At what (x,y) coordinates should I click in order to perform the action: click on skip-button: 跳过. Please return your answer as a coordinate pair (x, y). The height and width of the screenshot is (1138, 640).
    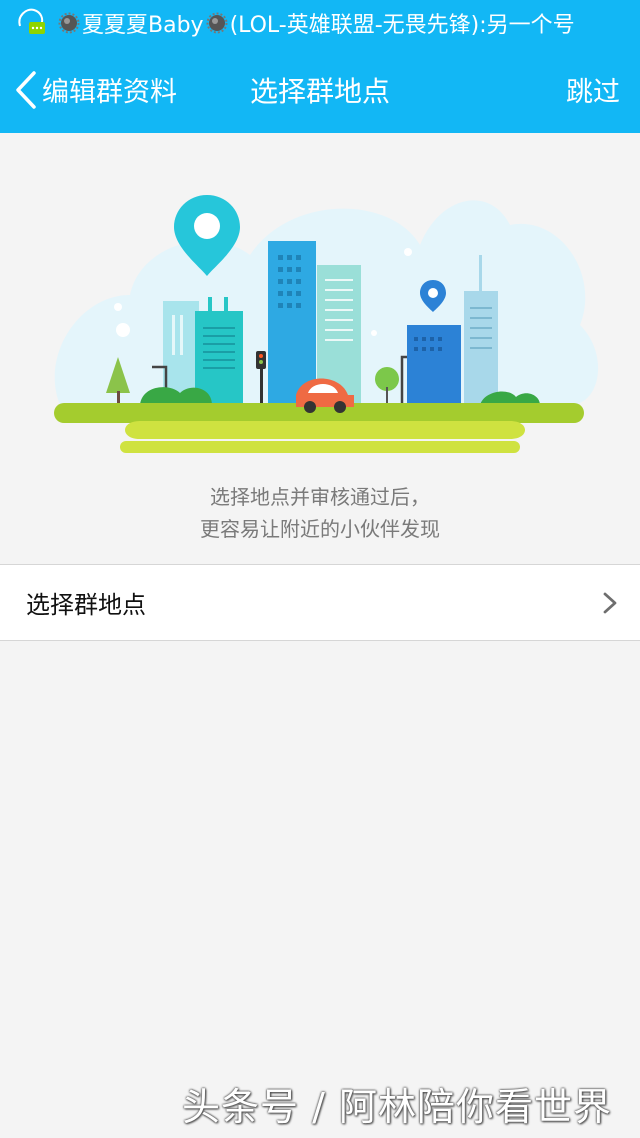
    Looking at the image, I should click on (593, 89).